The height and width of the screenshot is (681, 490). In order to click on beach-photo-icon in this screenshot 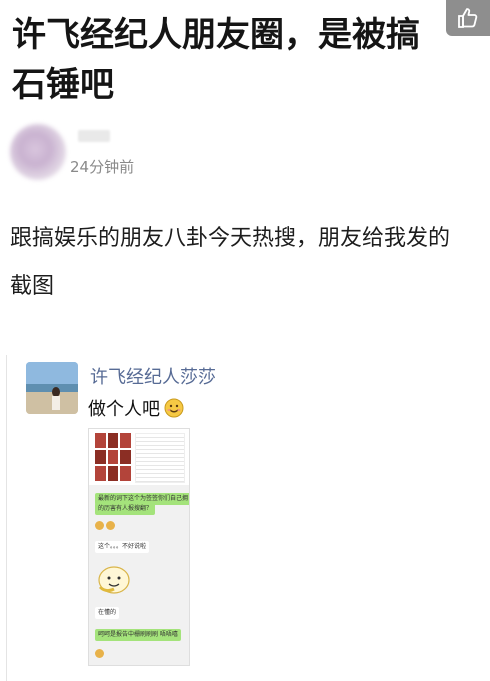, I will do `click(52, 388)`.